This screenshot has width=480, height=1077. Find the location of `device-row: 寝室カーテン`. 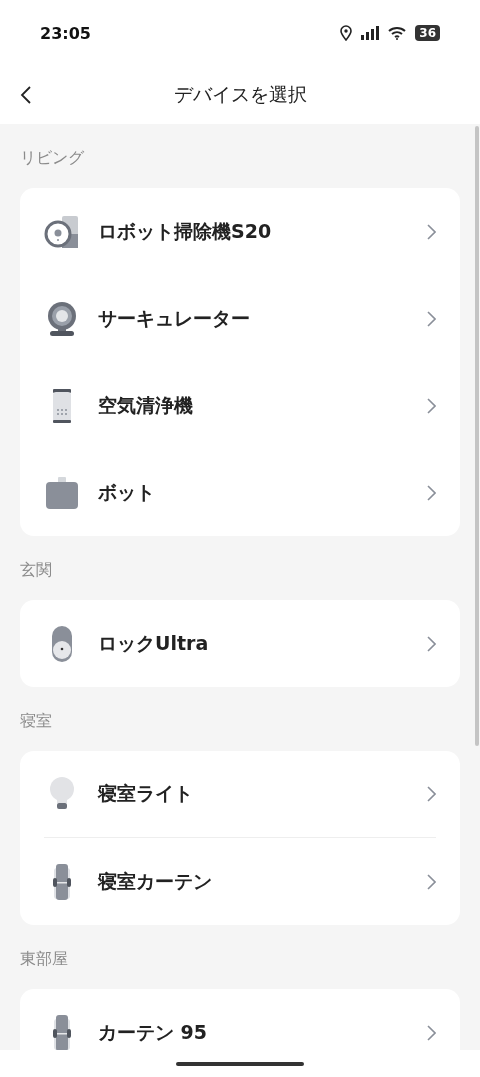

device-row: 寝室カーテン is located at coordinates (240, 881).